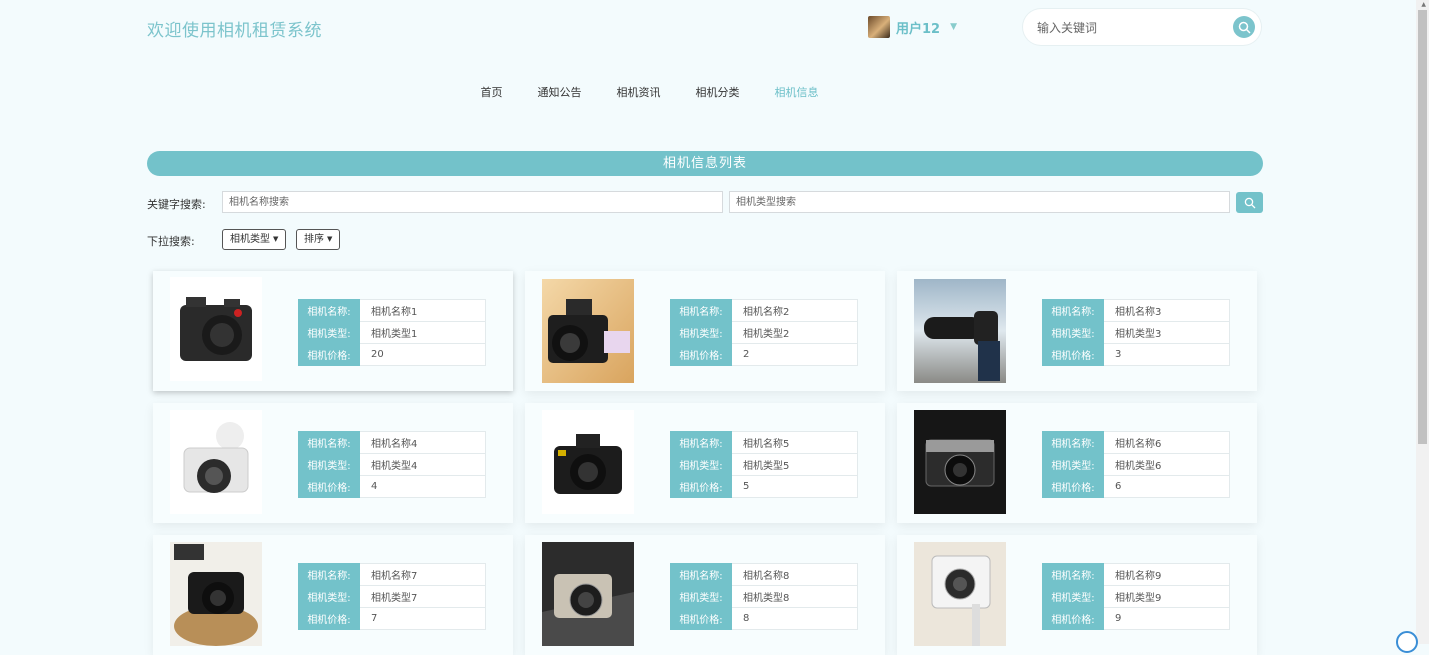  What do you see at coordinates (1407, 642) in the screenshot?
I see `chat-widget-icon` at bounding box center [1407, 642].